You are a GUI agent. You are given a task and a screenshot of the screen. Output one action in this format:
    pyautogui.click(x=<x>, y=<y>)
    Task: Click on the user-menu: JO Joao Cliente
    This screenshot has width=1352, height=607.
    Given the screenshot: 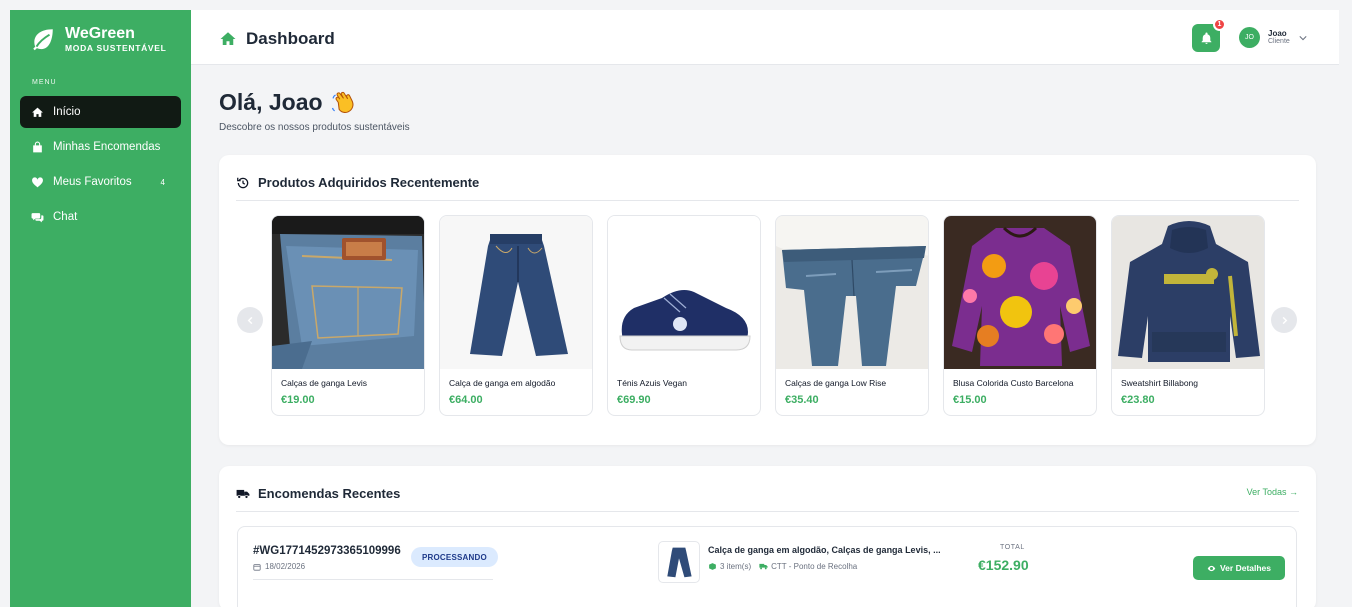 What is the action you would take?
    pyautogui.click(x=1273, y=37)
    